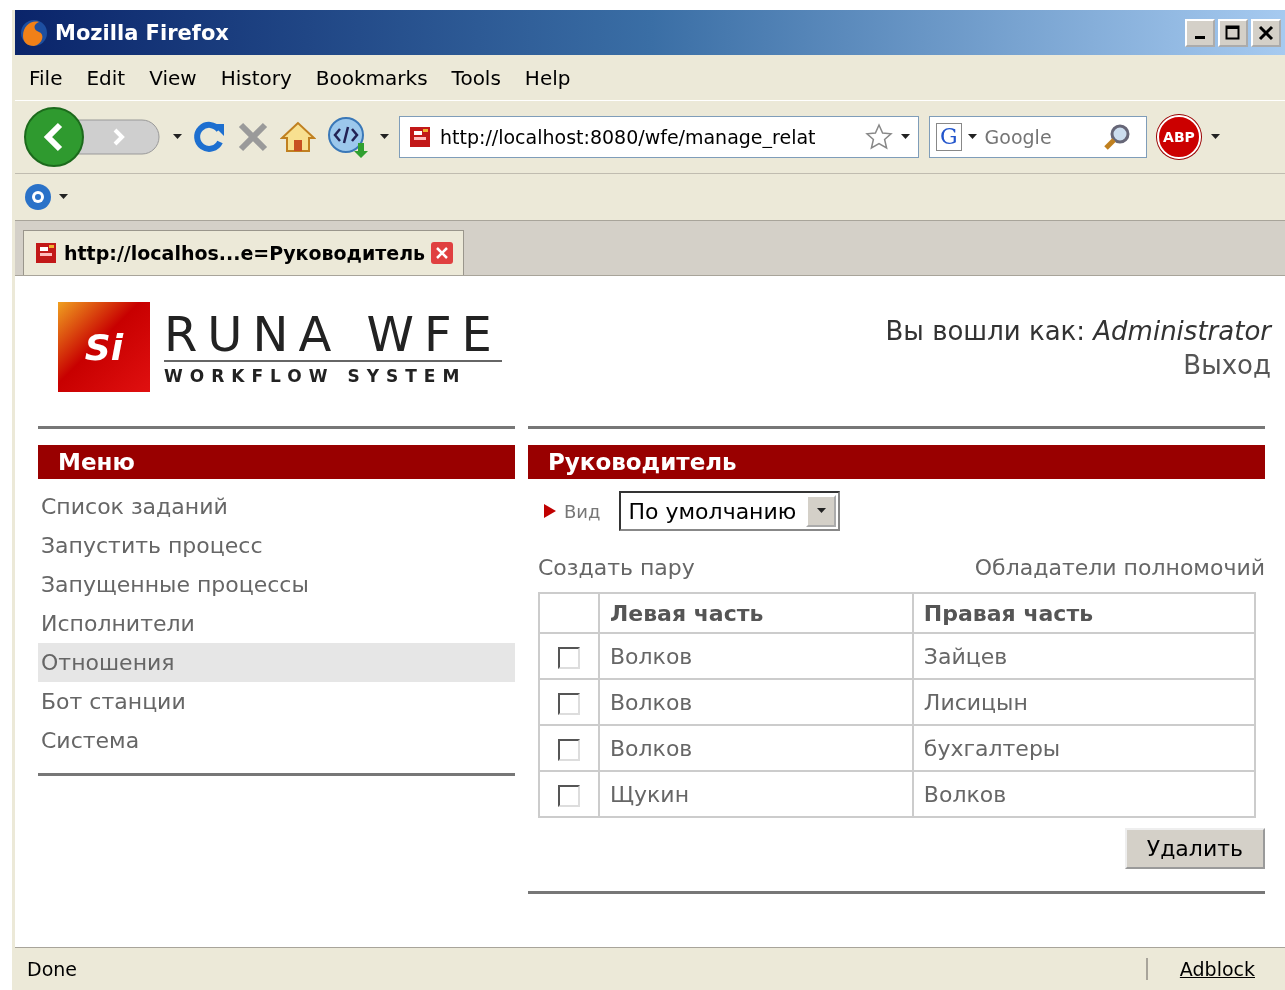 This screenshot has width=1285, height=990. Describe the element at coordinates (729, 511) in the screenshot. I see `view-select: По умолчанию` at that location.